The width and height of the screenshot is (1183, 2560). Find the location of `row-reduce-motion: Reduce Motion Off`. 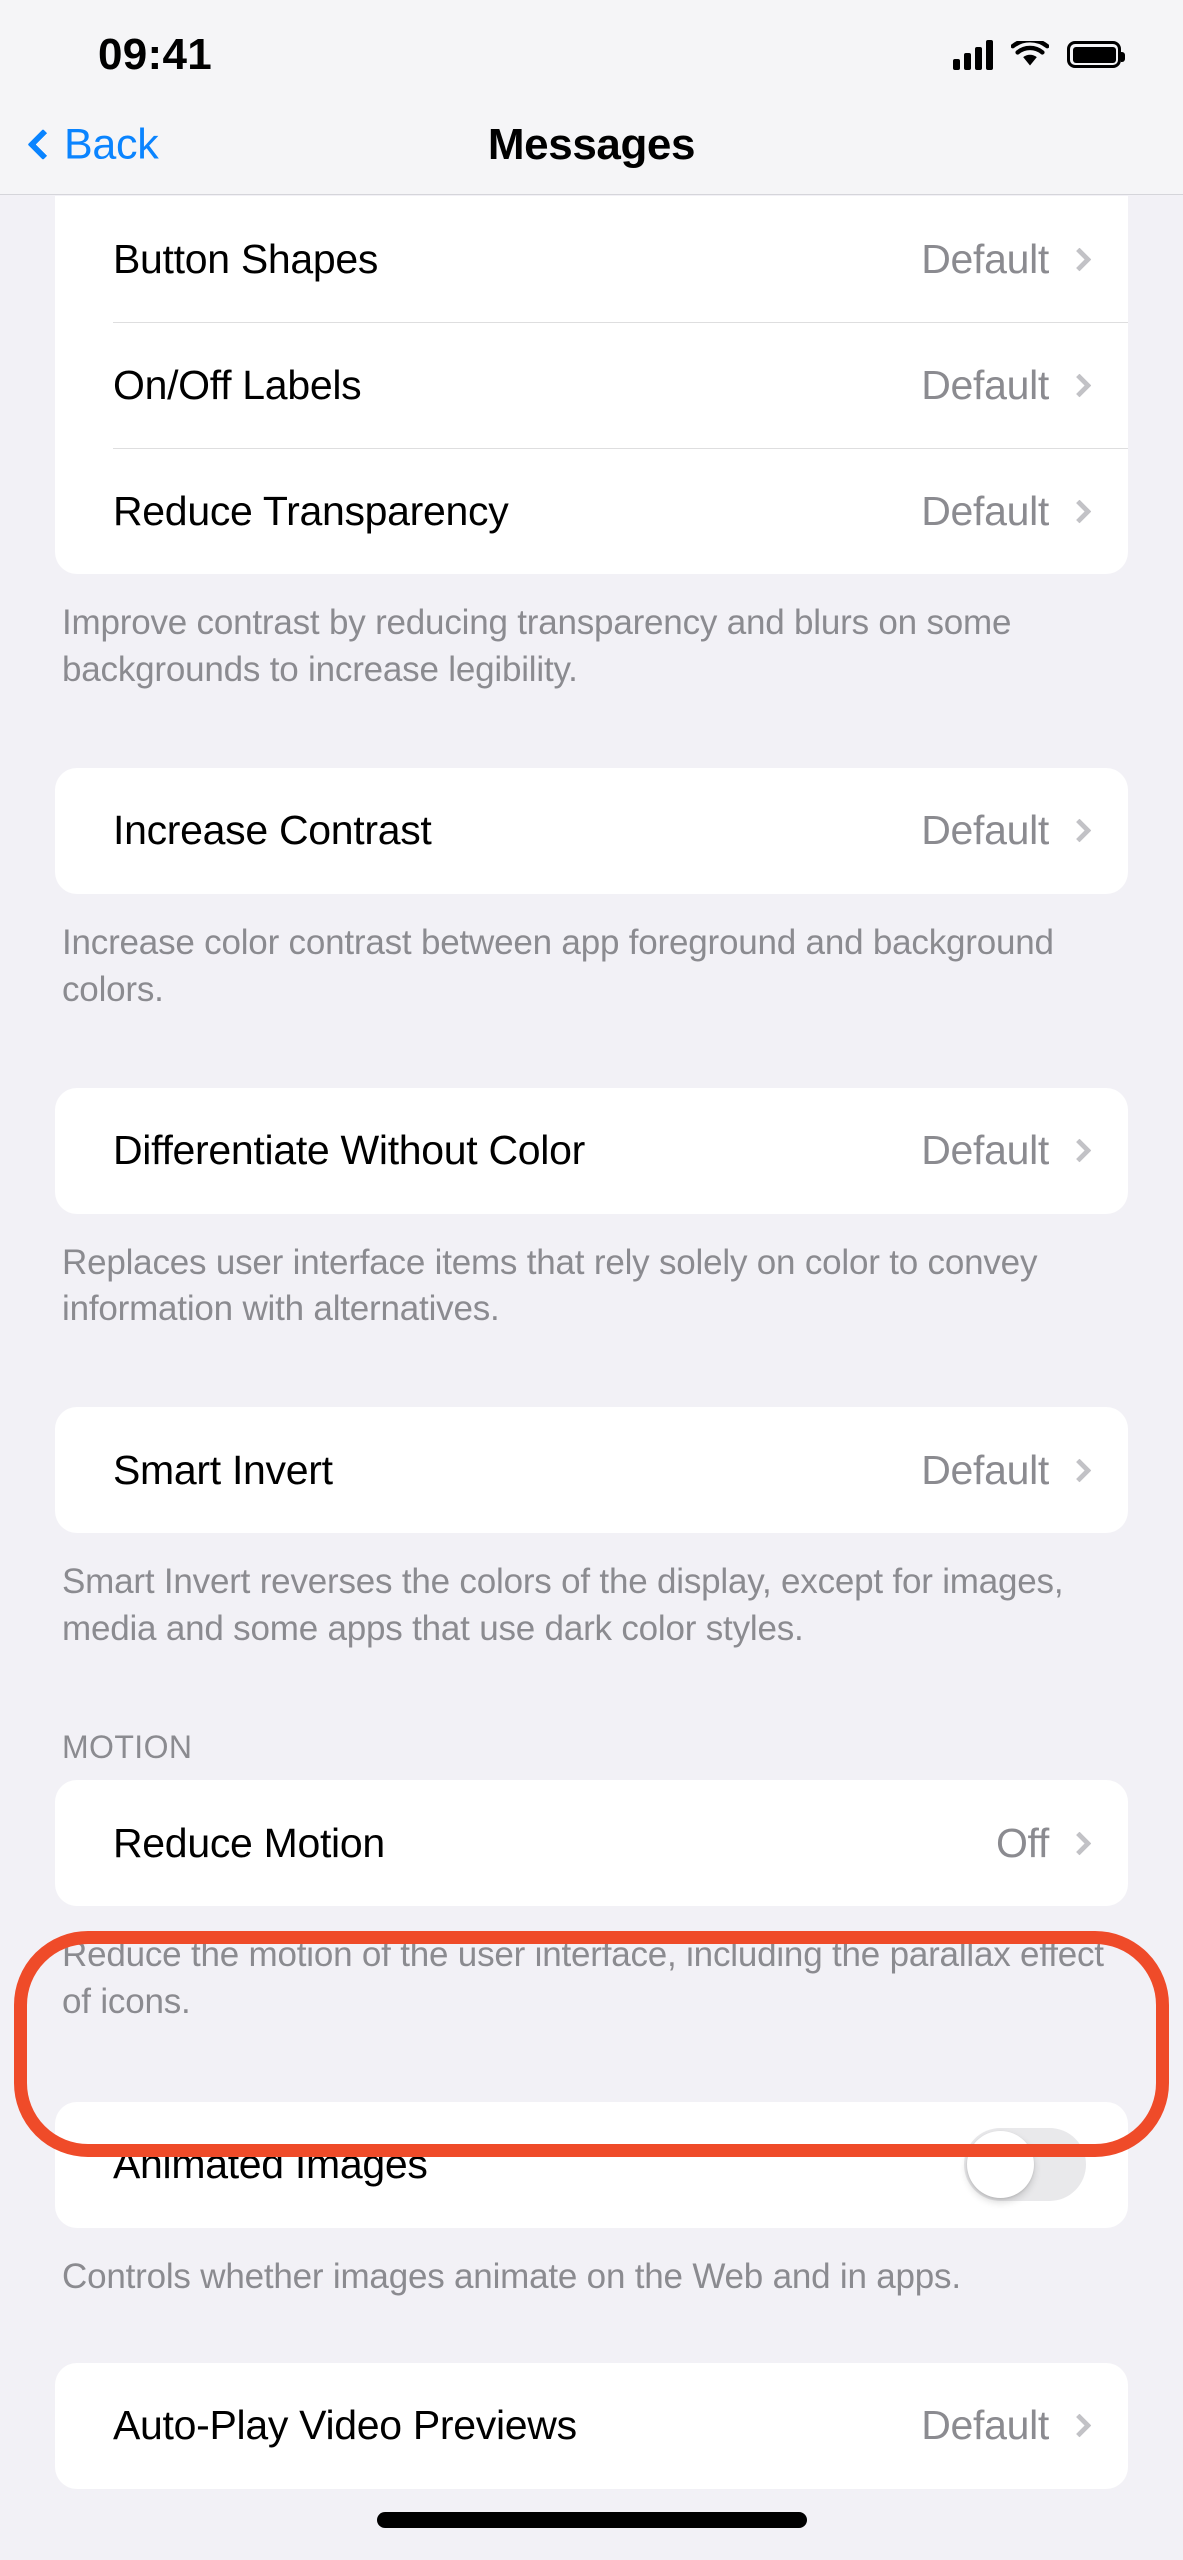

row-reduce-motion: Reduce Motion Off is located at coordinates (591, 1843).